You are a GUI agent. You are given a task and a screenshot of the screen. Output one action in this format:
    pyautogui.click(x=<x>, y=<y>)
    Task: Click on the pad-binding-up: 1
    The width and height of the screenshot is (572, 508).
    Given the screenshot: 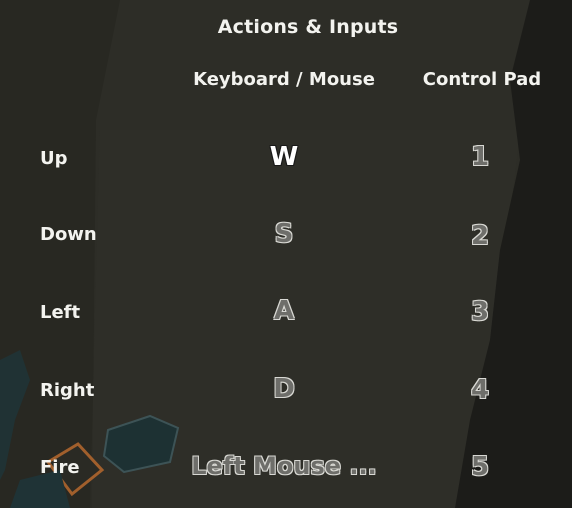 What is the action you would take?
    pyautogui.click(x=480, y=157)
    